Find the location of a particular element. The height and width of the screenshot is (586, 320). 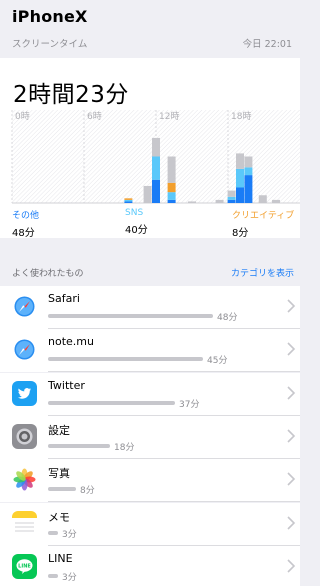

app-row: note.mu 45分 is located at coordinates (150, 351).